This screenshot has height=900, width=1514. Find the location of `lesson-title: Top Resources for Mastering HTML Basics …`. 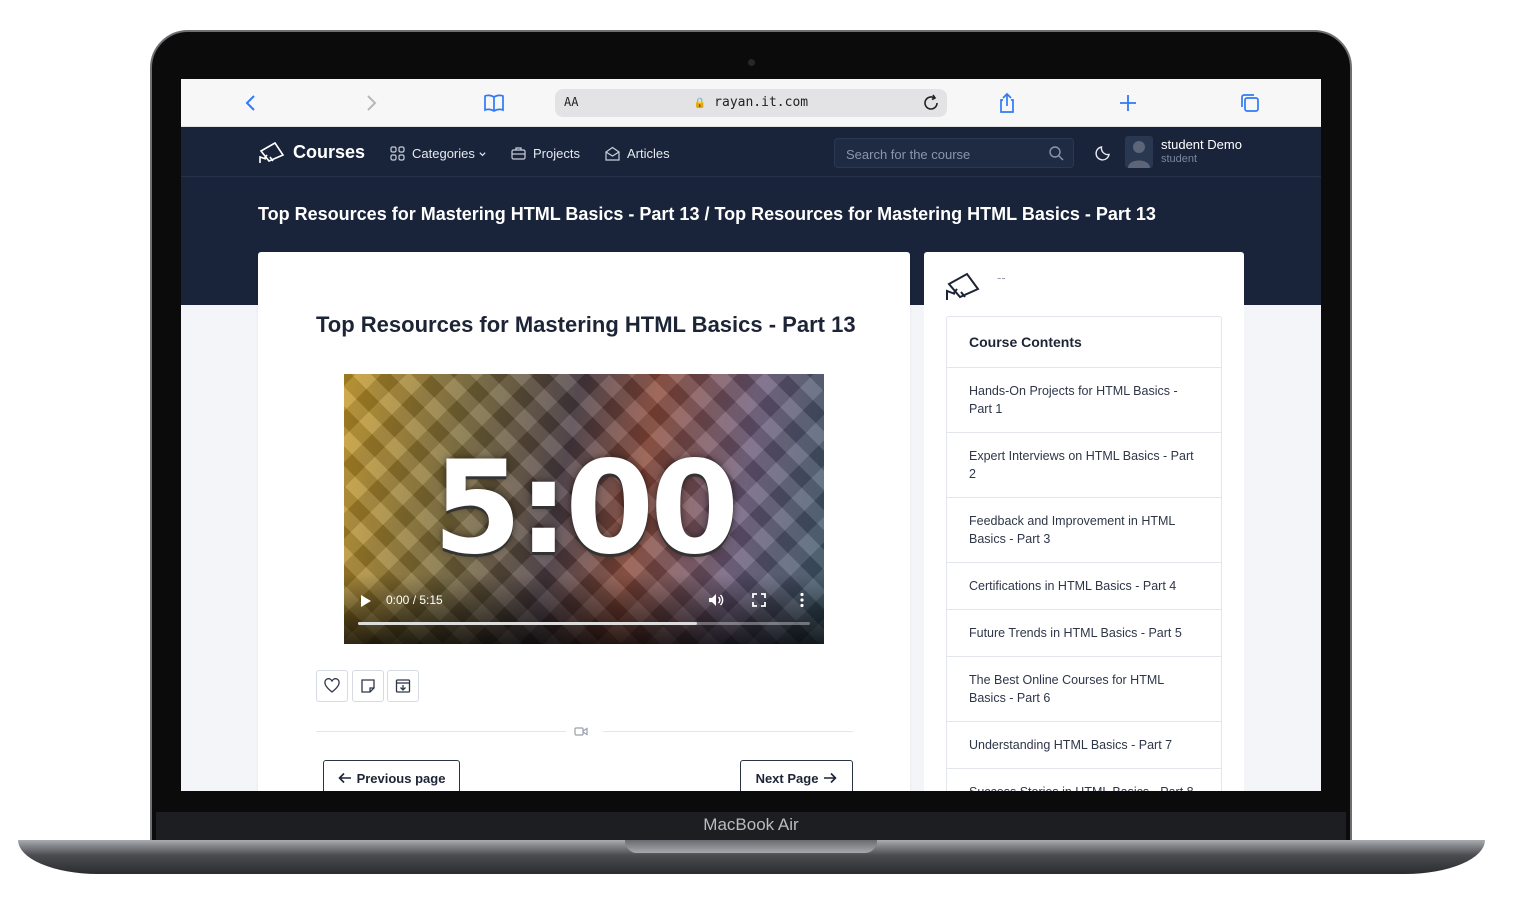

lesson-title: Top Resources for Mastering HTML Basics … is located at coordinates (586, 324).